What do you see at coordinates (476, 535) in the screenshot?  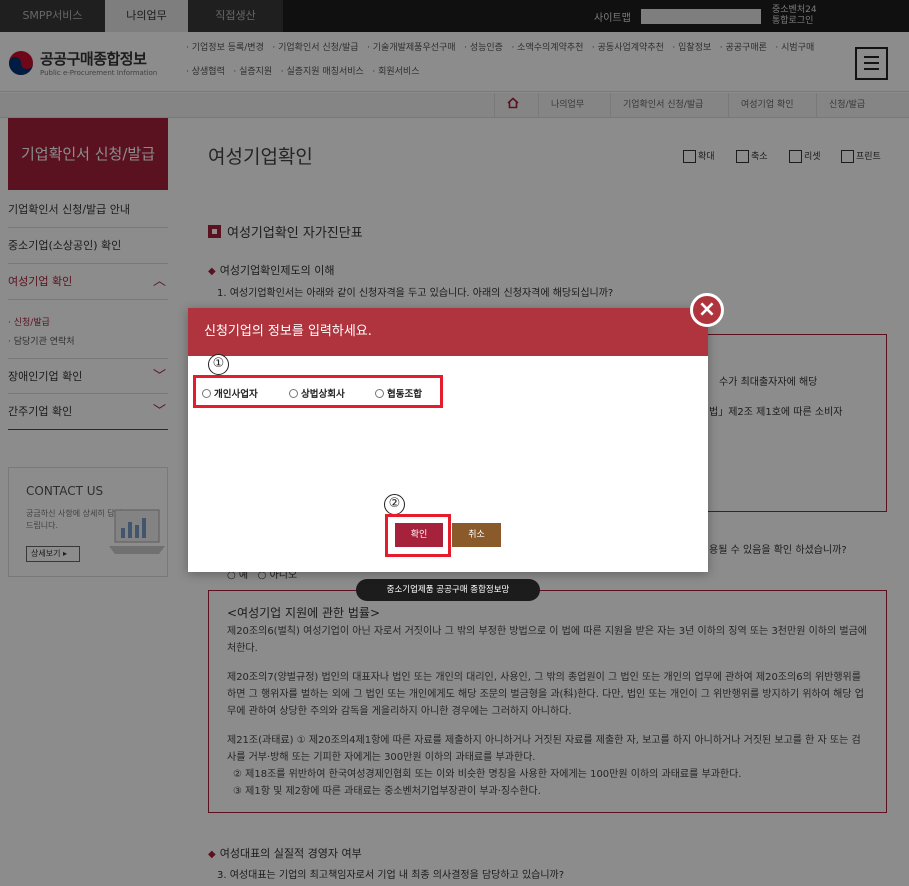 I see `cancel-button: 취소` at bounding box center [476, 535].